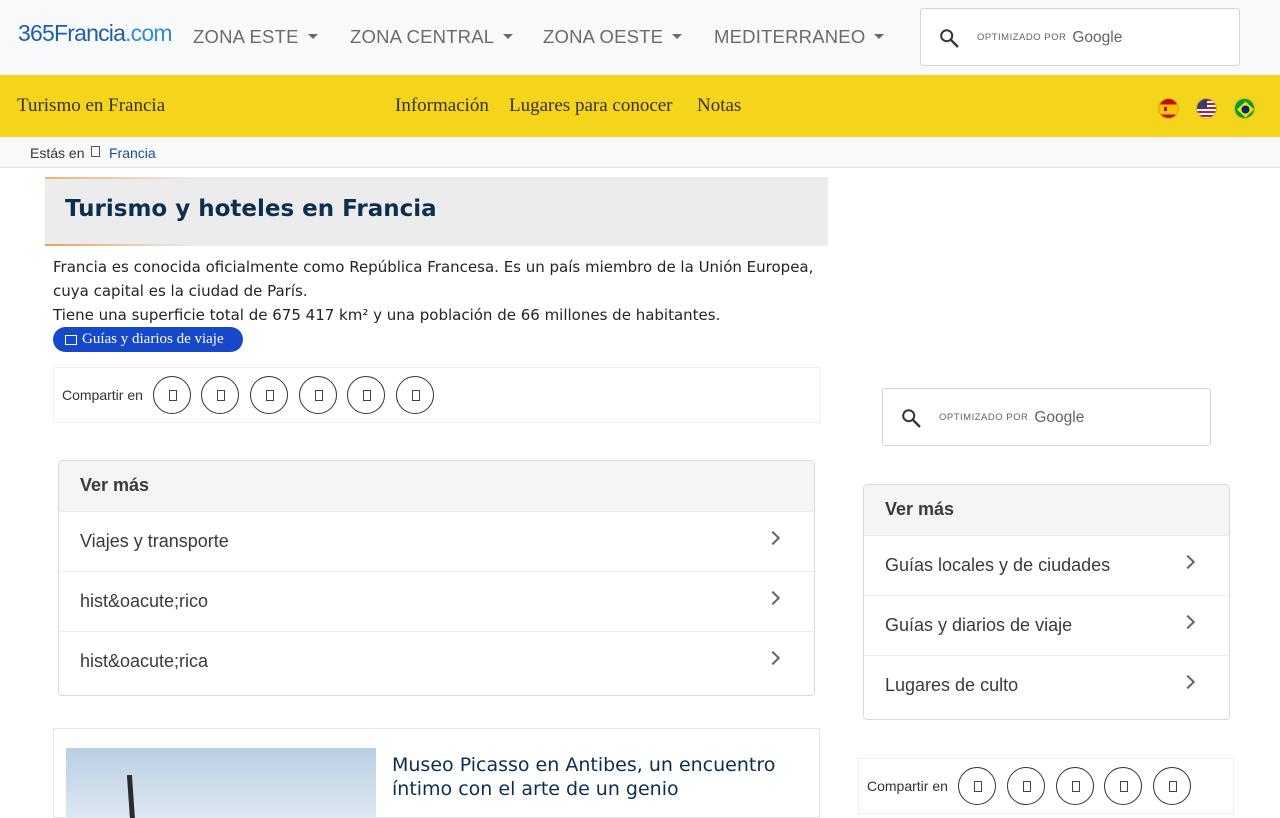 This screenshot has width=1280, height=818. What do you see at coordinates (91, 106) in the screenshot?
I see `section-title: Turismo en Francia` at bounding box center [91, 106].